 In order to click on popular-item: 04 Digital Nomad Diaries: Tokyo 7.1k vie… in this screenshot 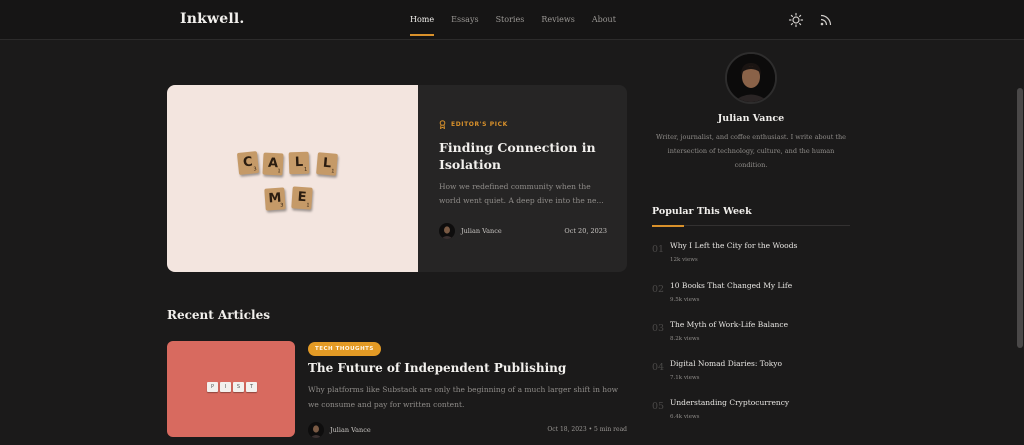, I will do `click(751, 374)`.